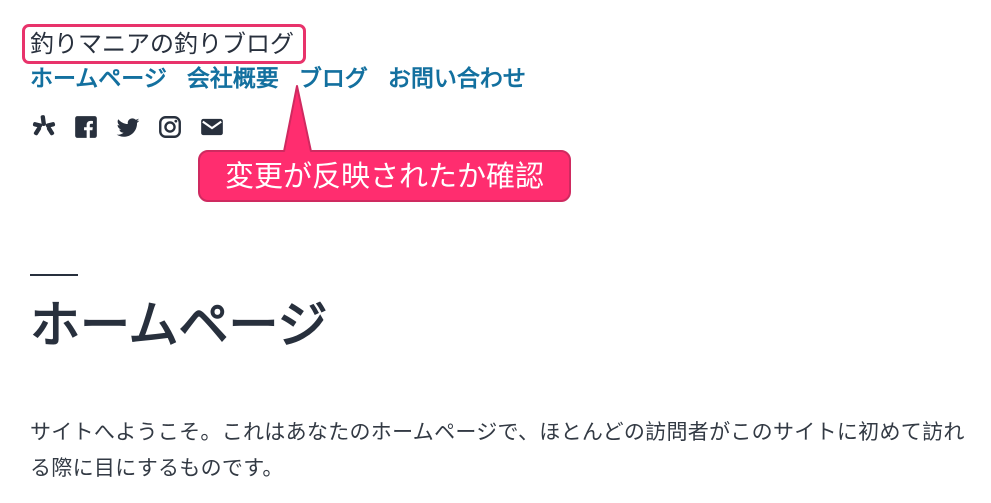 This screenshot has height=503, width=991. What do you see at coordinates (233, 79) in the screenshot?
I see `nav-item-company: 会社概要` at bounding box center [233, 79].